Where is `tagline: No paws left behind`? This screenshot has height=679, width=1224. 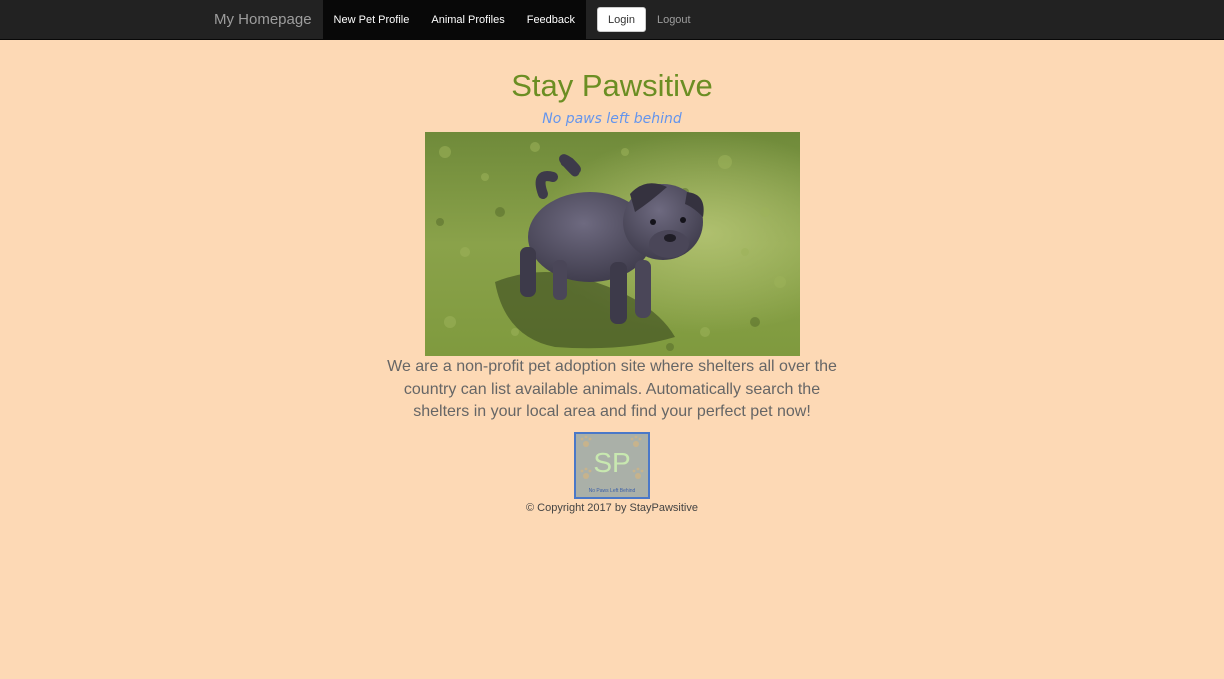
tagline: No paws left behind is located at coordinates (612, 119).